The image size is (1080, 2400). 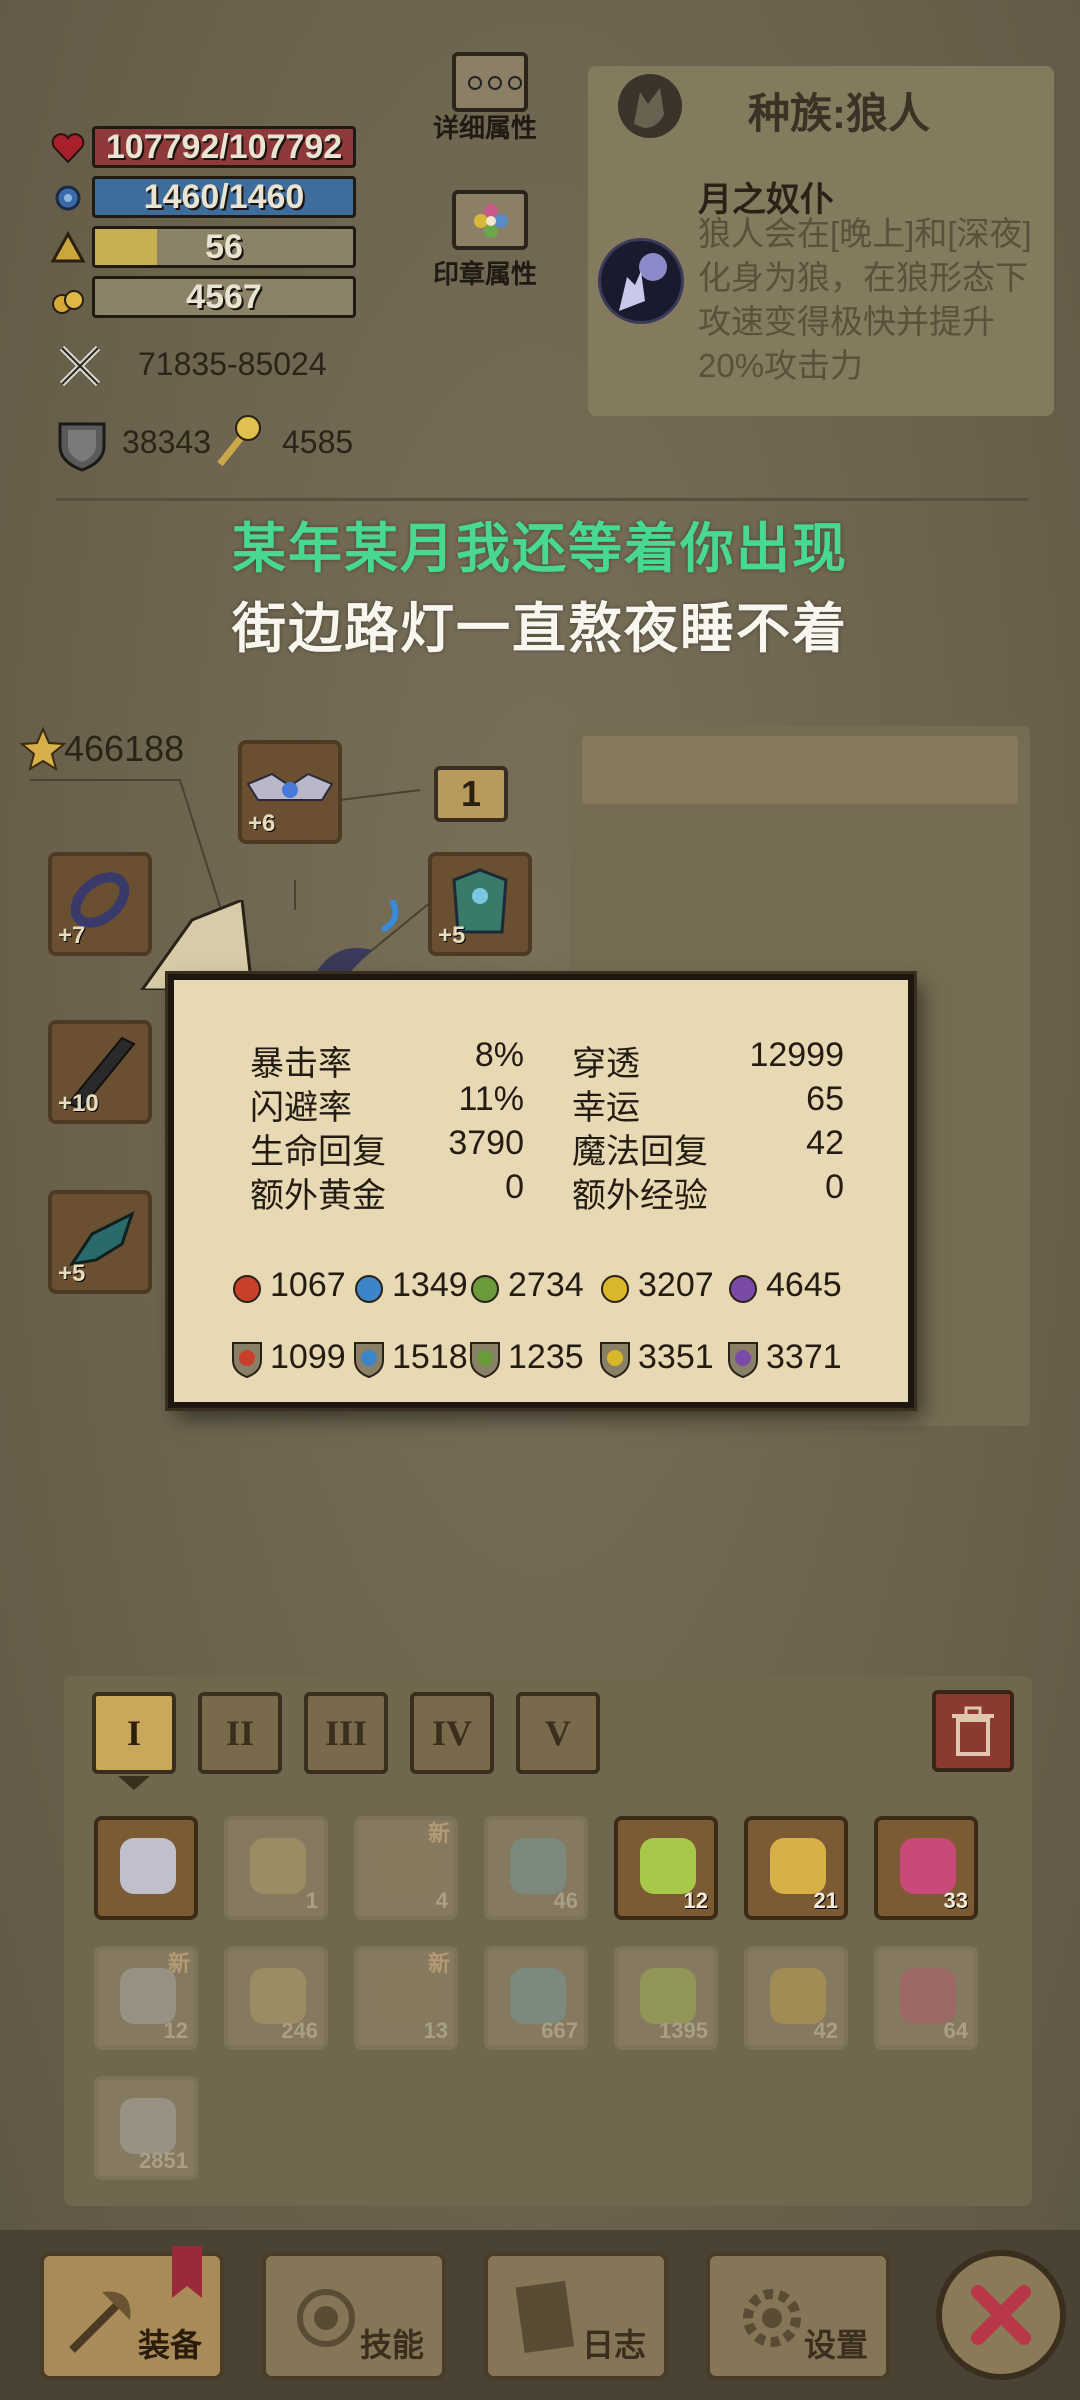 What do you see at coordinates (471, 794) in the screenshot?
I see `equipment-set-number: 1` at bounding box center [471, 794].